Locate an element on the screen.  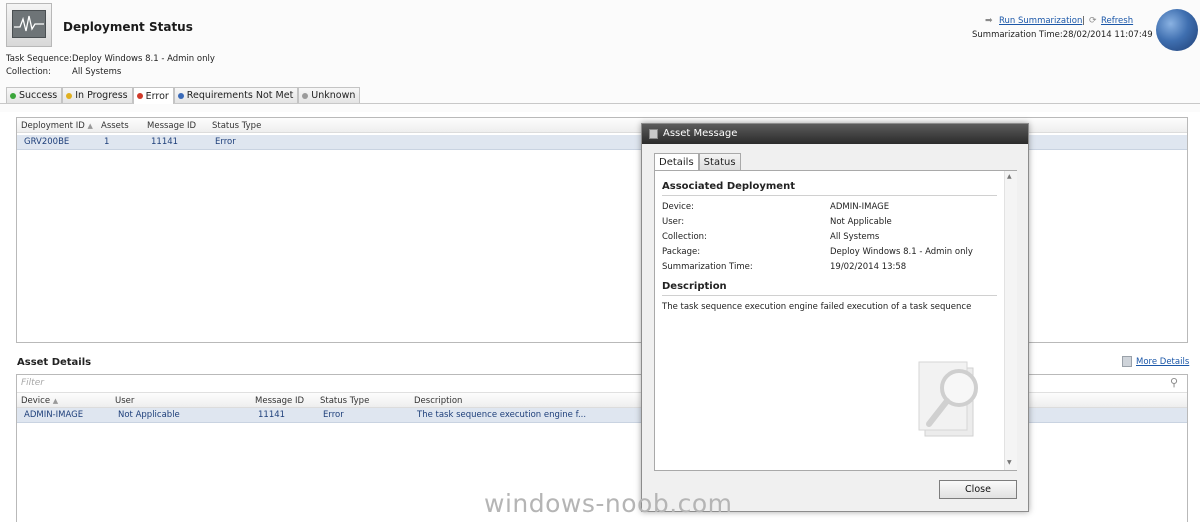
tab-status: Status is located at coordinates (719, 161).